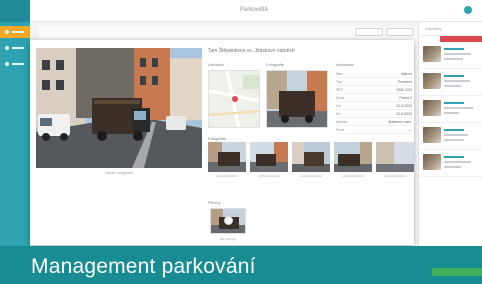 This screenshot has width=482, height=284. I want to click on export-button, so click(400, 32).